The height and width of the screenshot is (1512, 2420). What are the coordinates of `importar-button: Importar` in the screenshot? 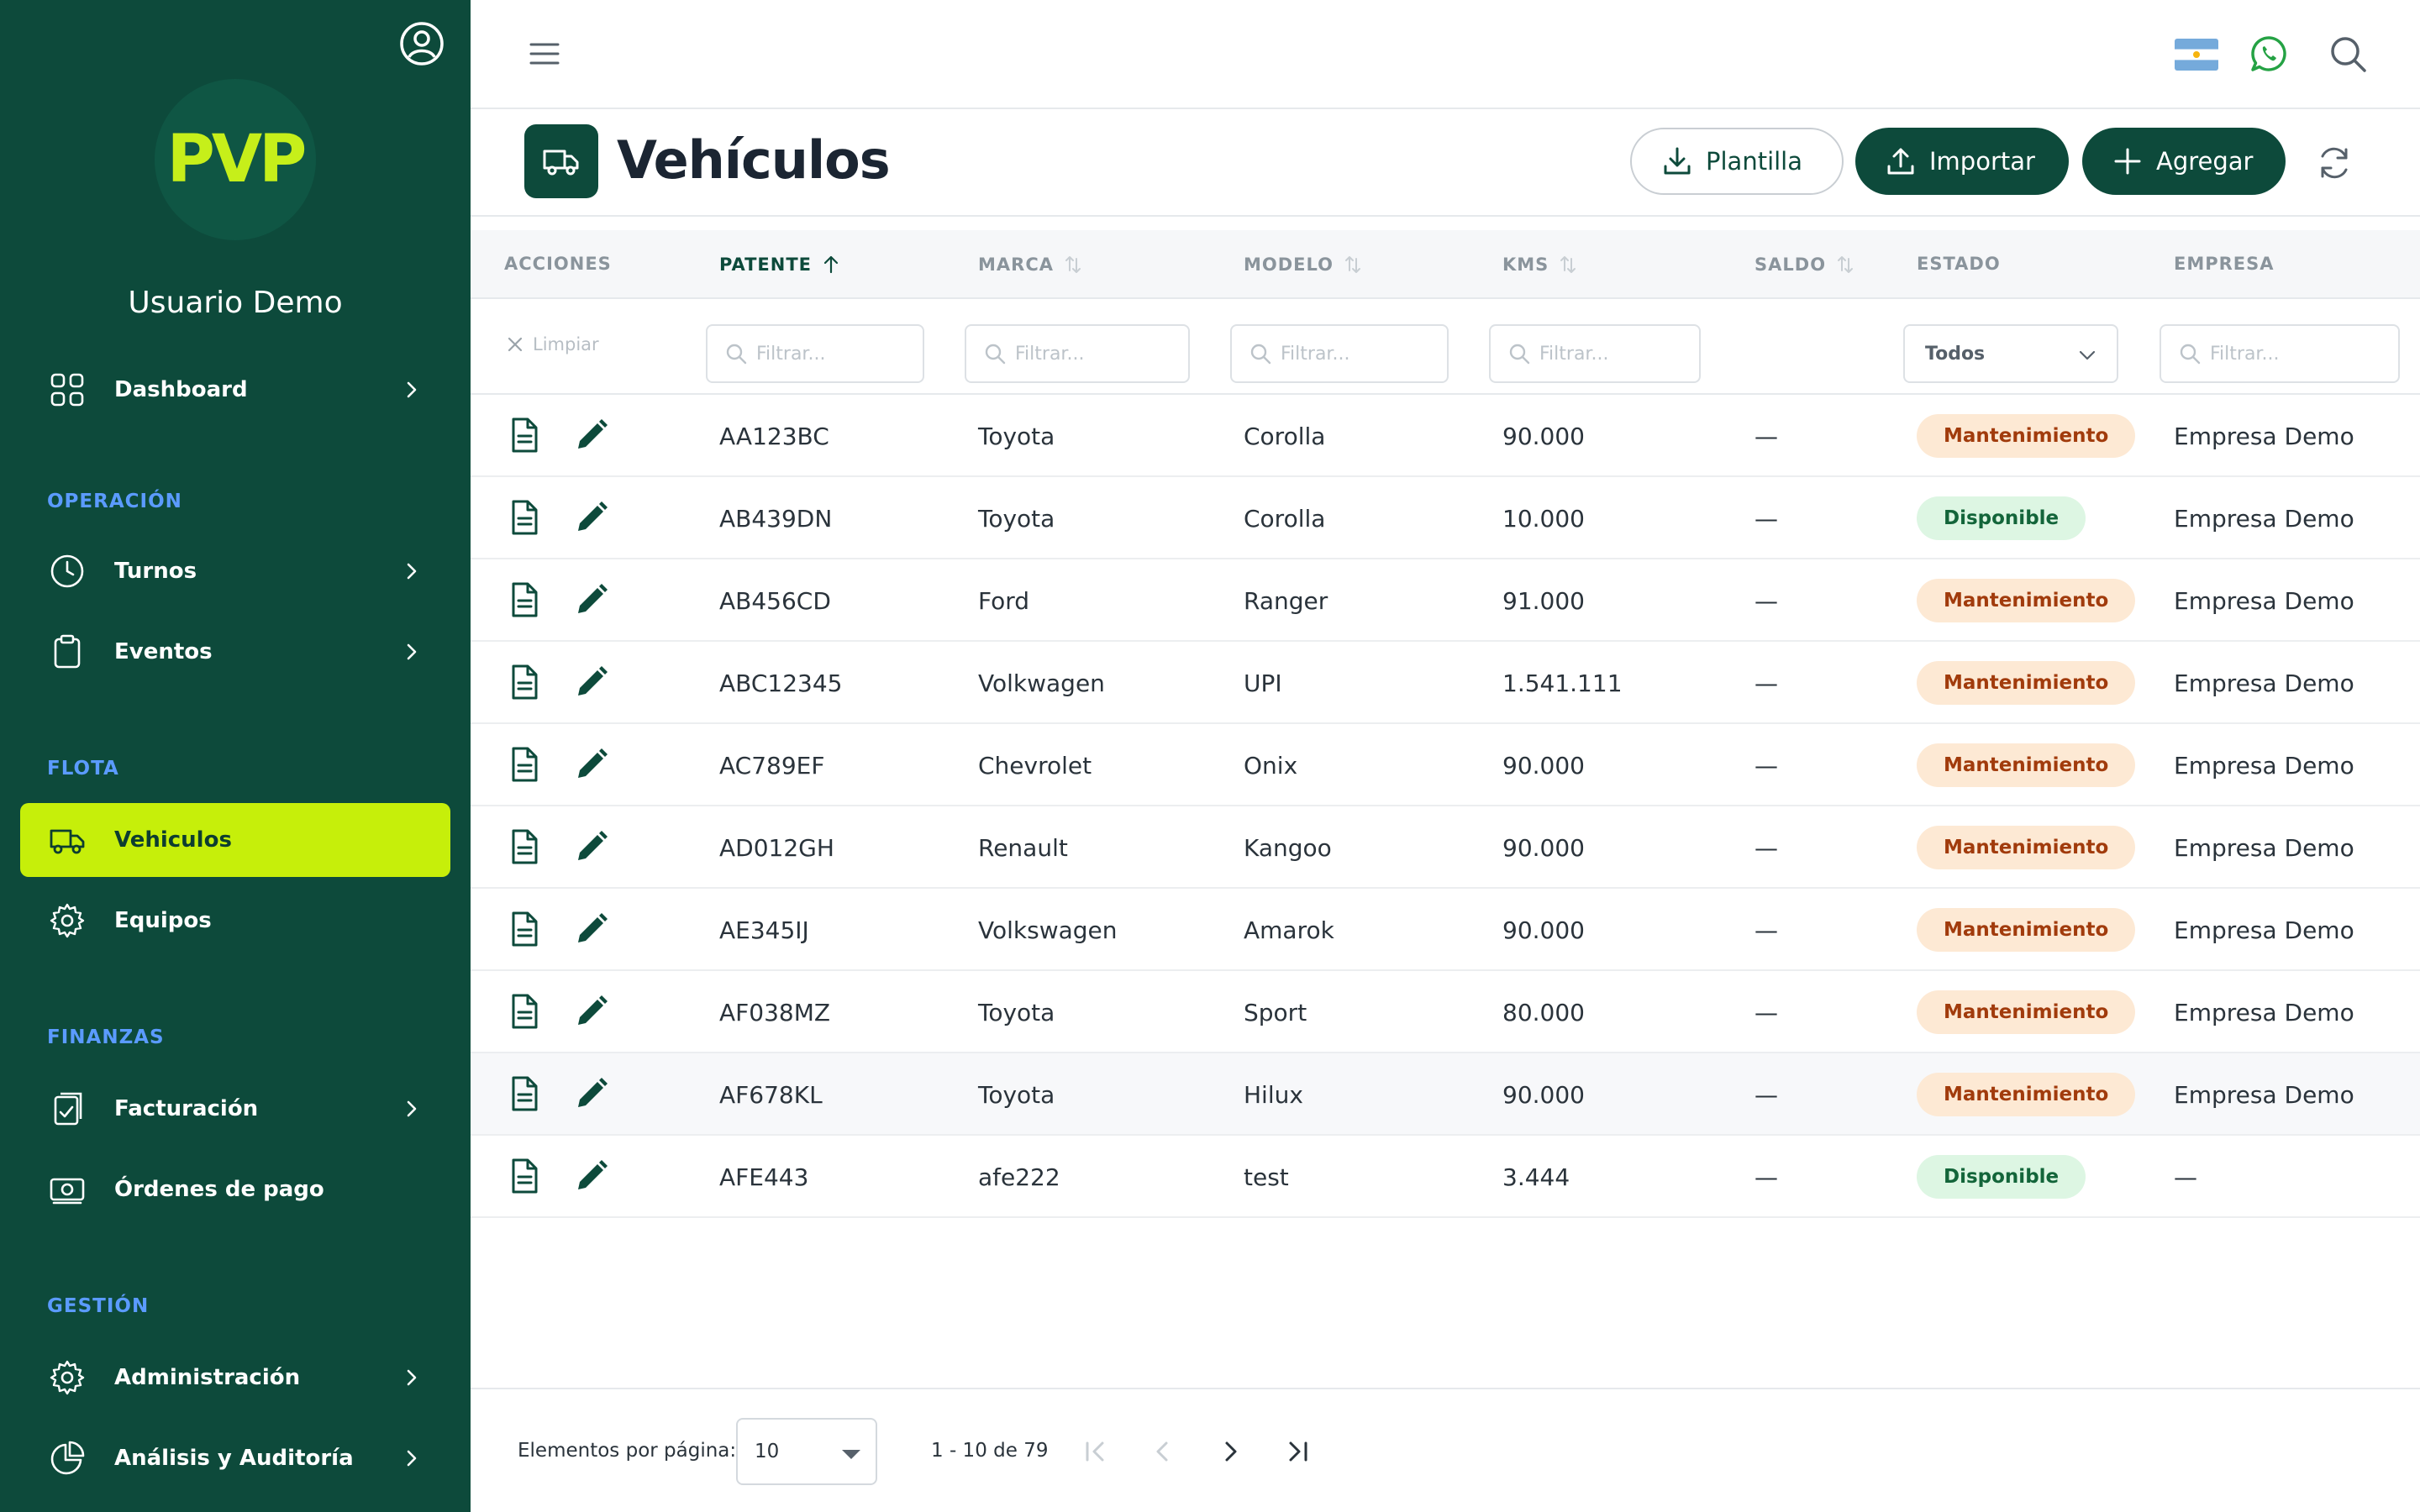 It's located at (1962, 161).